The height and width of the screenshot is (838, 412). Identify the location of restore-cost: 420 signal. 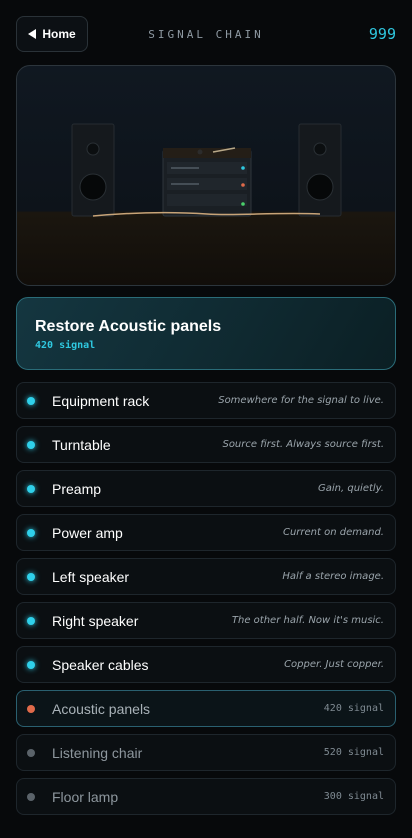
(65, 345).